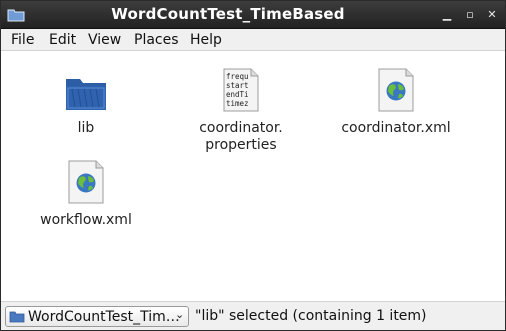  What do you see at coordinates (86, 128) in the screenshot?
I see `file-name: lib` at bounding box center [86, 128].